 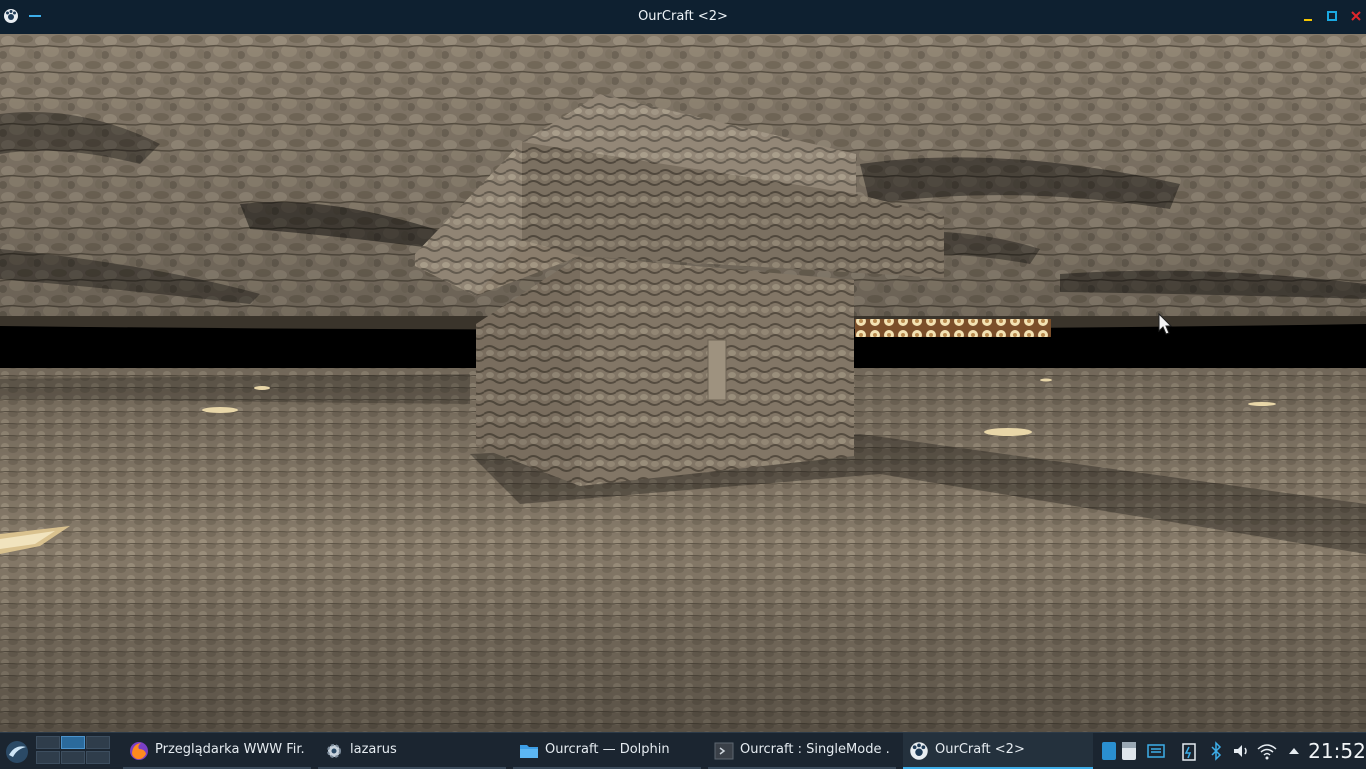 What do you see at coordinates (1241, 751) in the screenshot?
I see `volume-icon` at bounding box center [1241, 751].